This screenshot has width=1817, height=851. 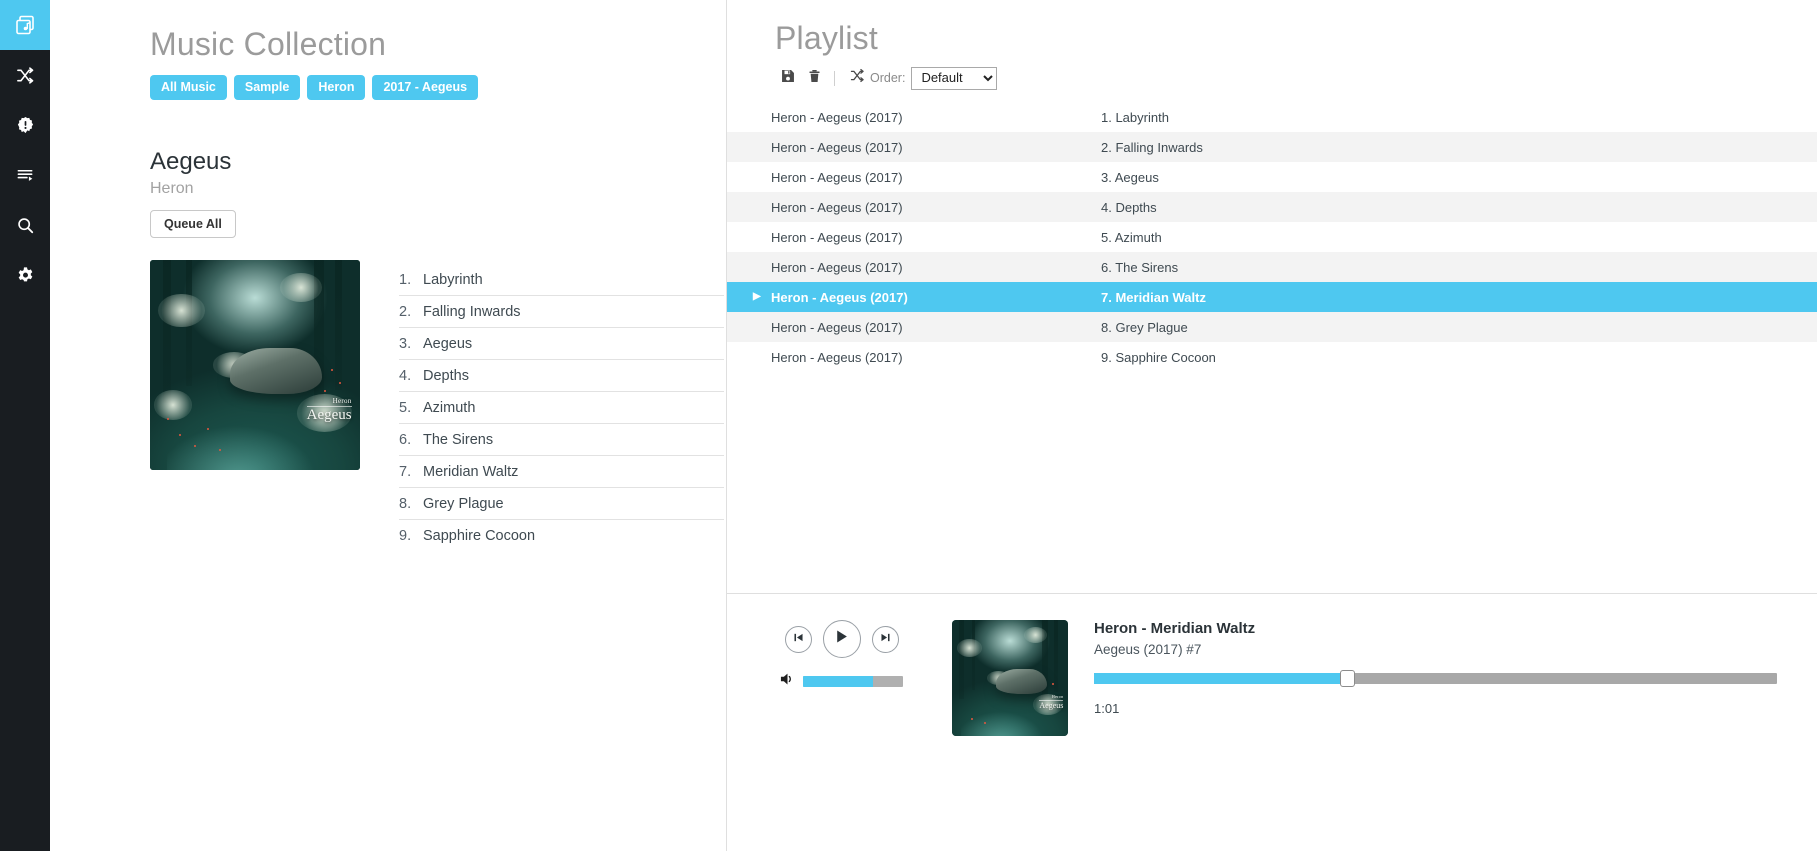 I want to click on playlist-row-track: 4. Depths, so click(x=1129, y=207).